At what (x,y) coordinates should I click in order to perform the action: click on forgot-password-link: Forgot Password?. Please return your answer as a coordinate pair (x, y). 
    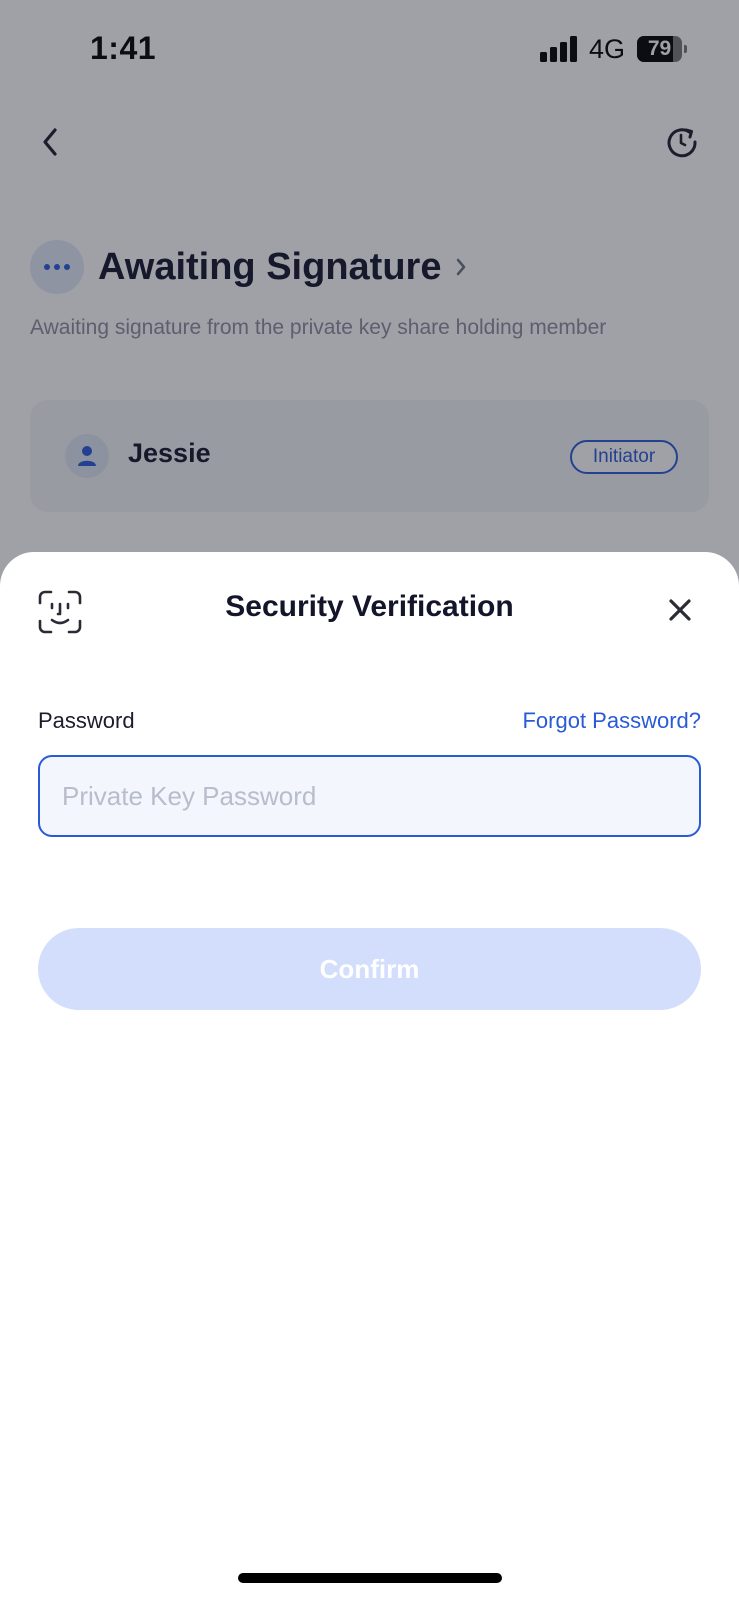
    Looking at the image, I should click on (611, 721).